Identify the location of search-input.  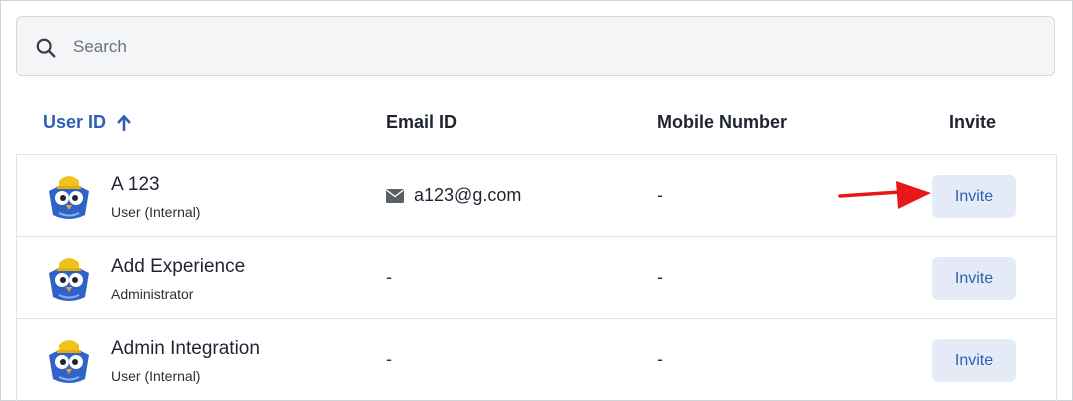
(553, 47).